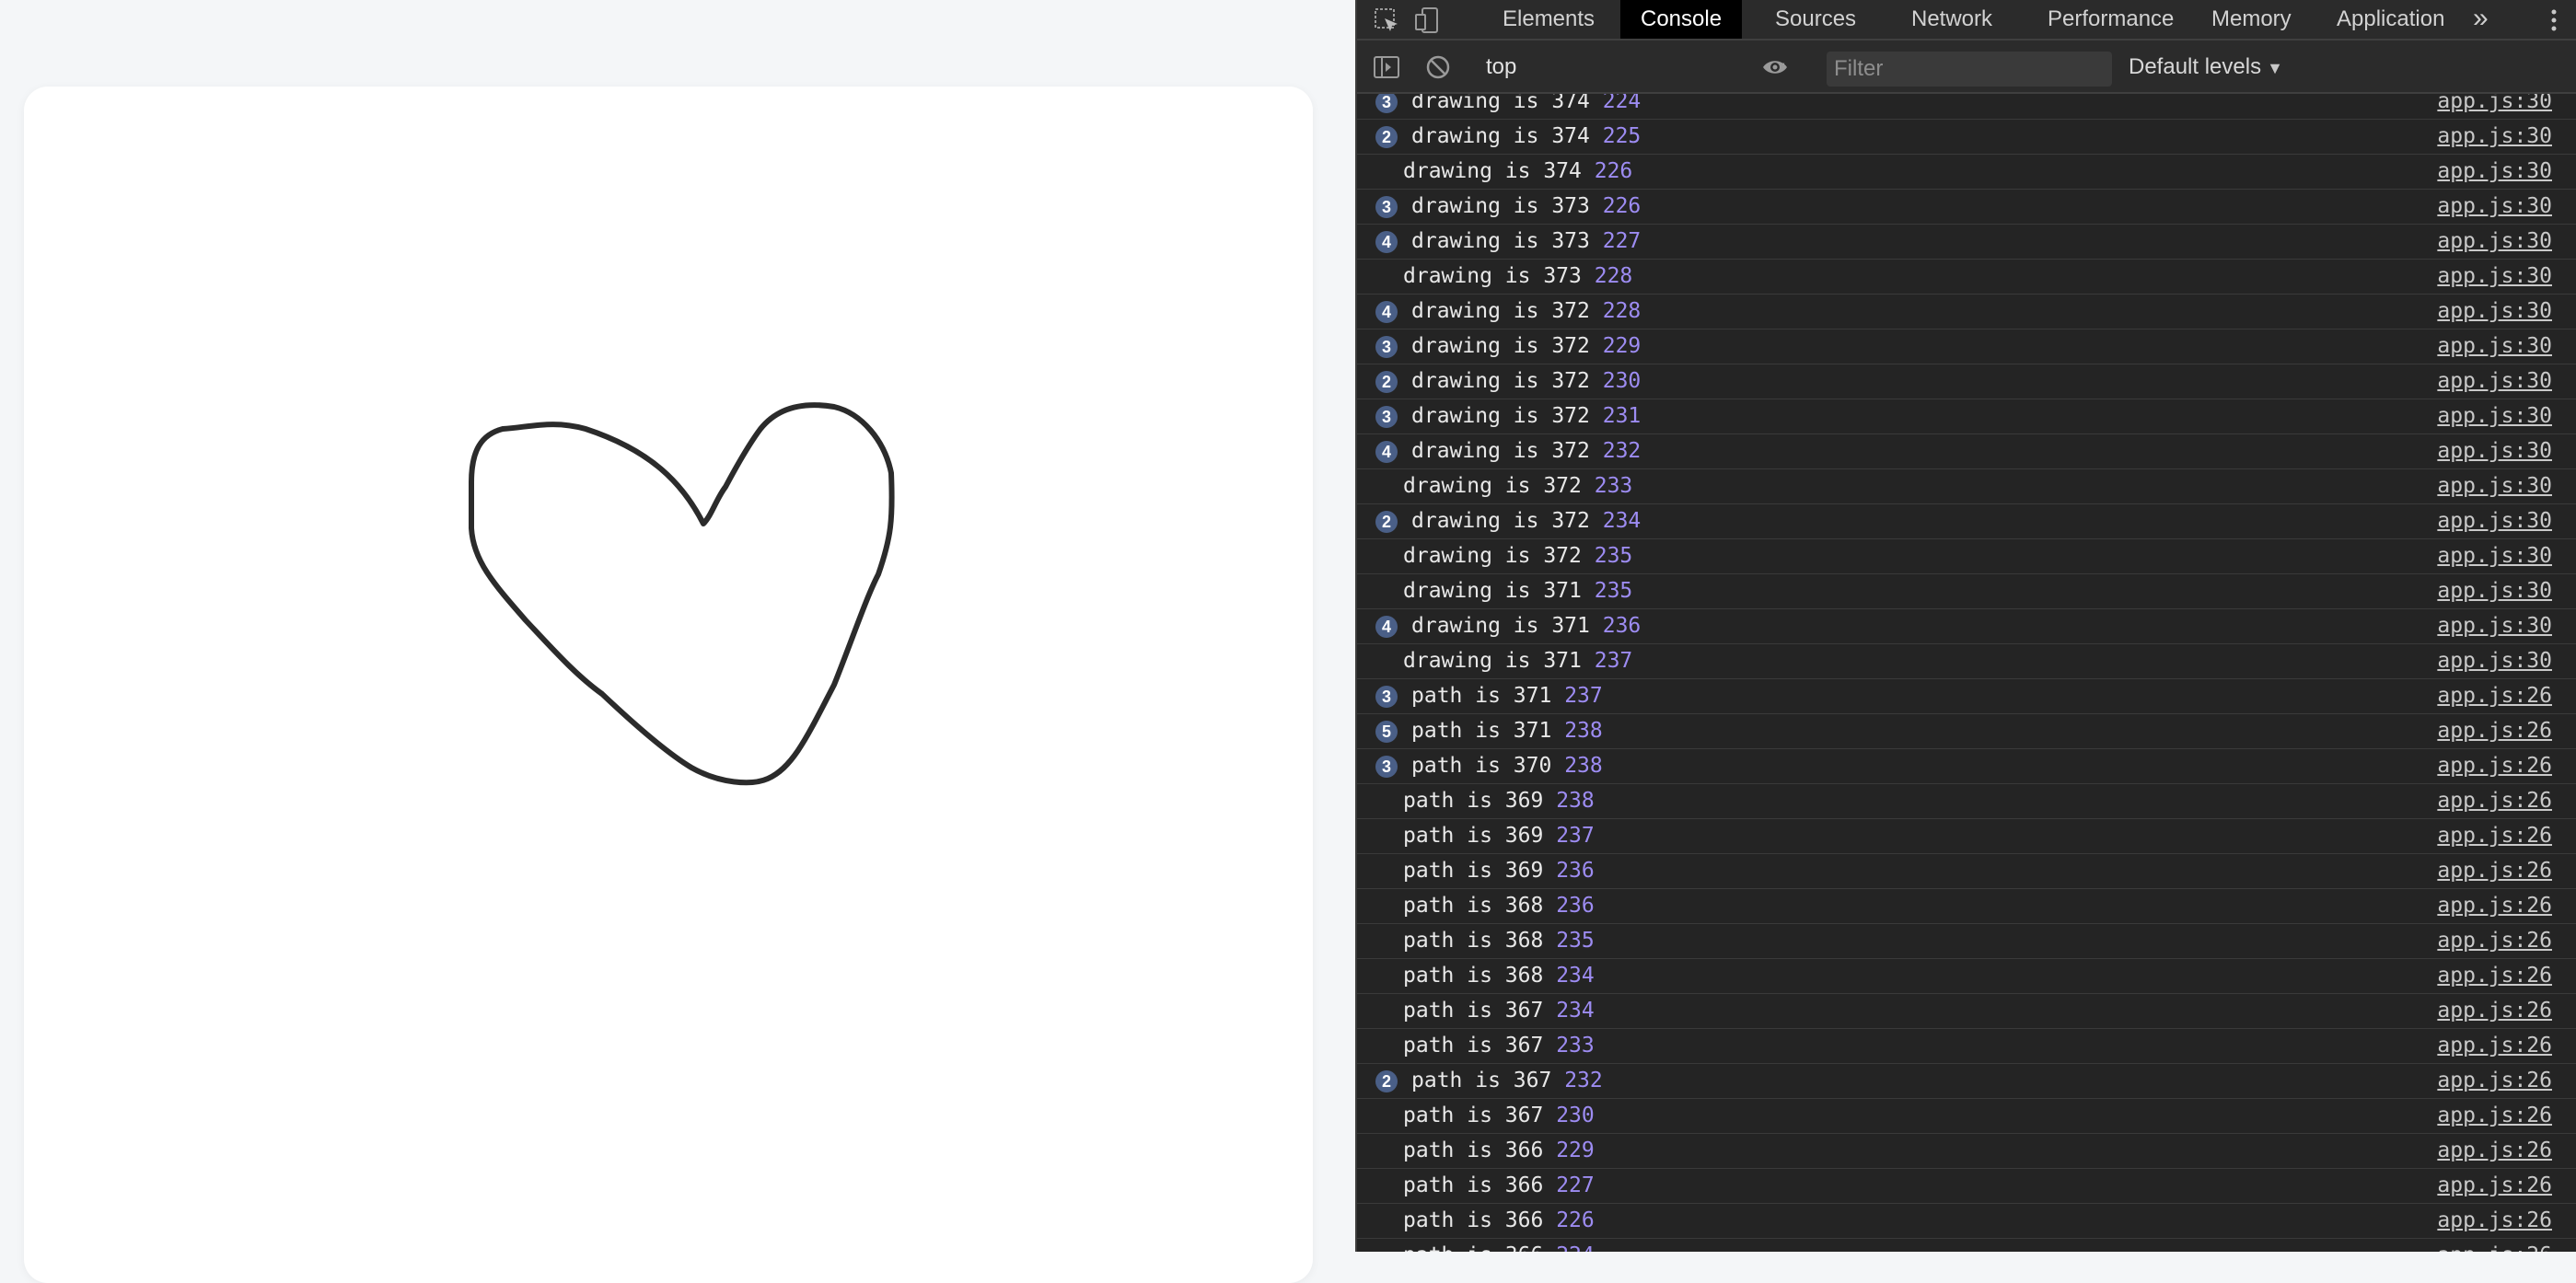  Describe the element at coordinates (1681, 20) in the screenshot. I see `tab-console: Console` at that location.